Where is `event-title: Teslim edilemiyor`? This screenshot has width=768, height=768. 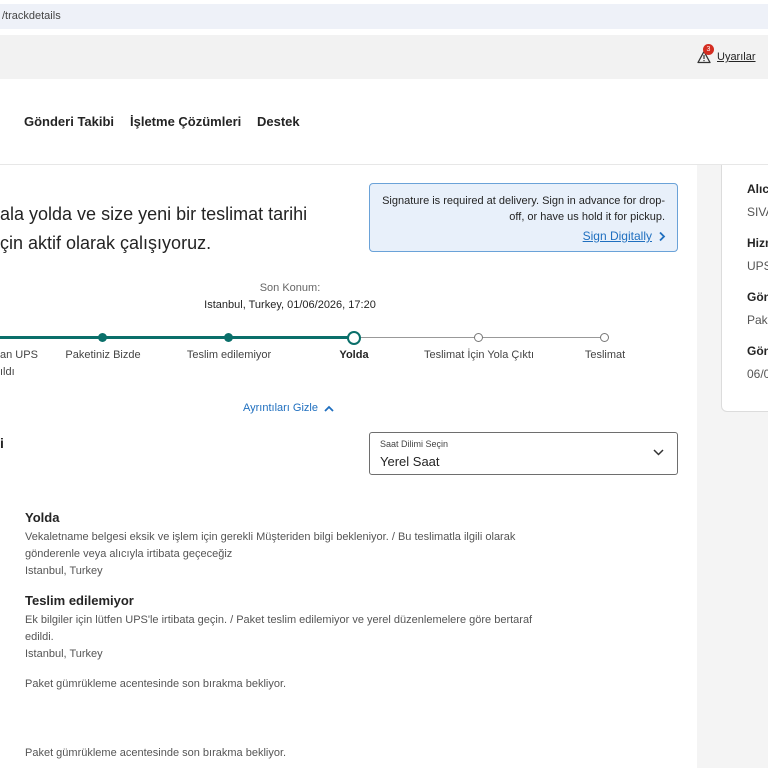
event-title: Teslim edilemiyor is located at coordinates (79, 600).